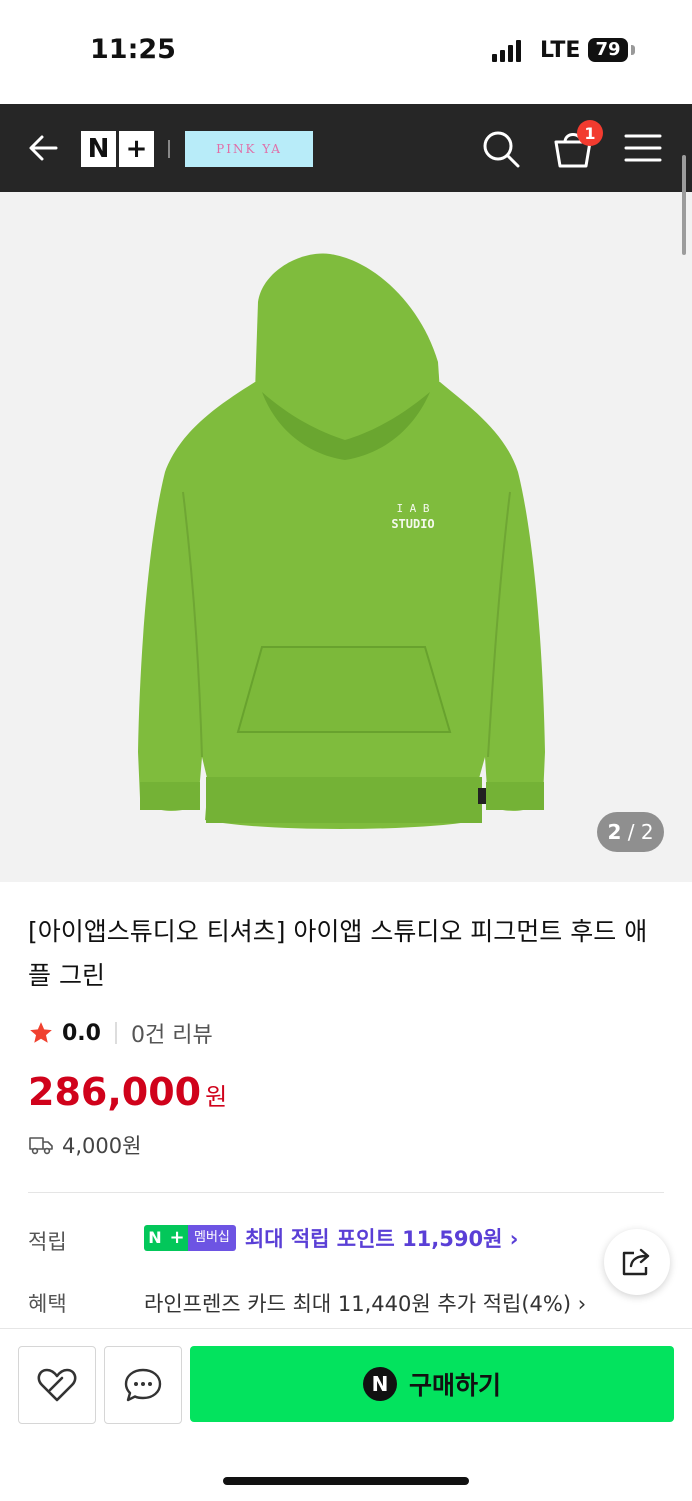 The image size is (692, 1501). What do you see at coordinates (136, 149) in the screenshot?
I see `logo-plus: +` at bounding box center [136, 149].